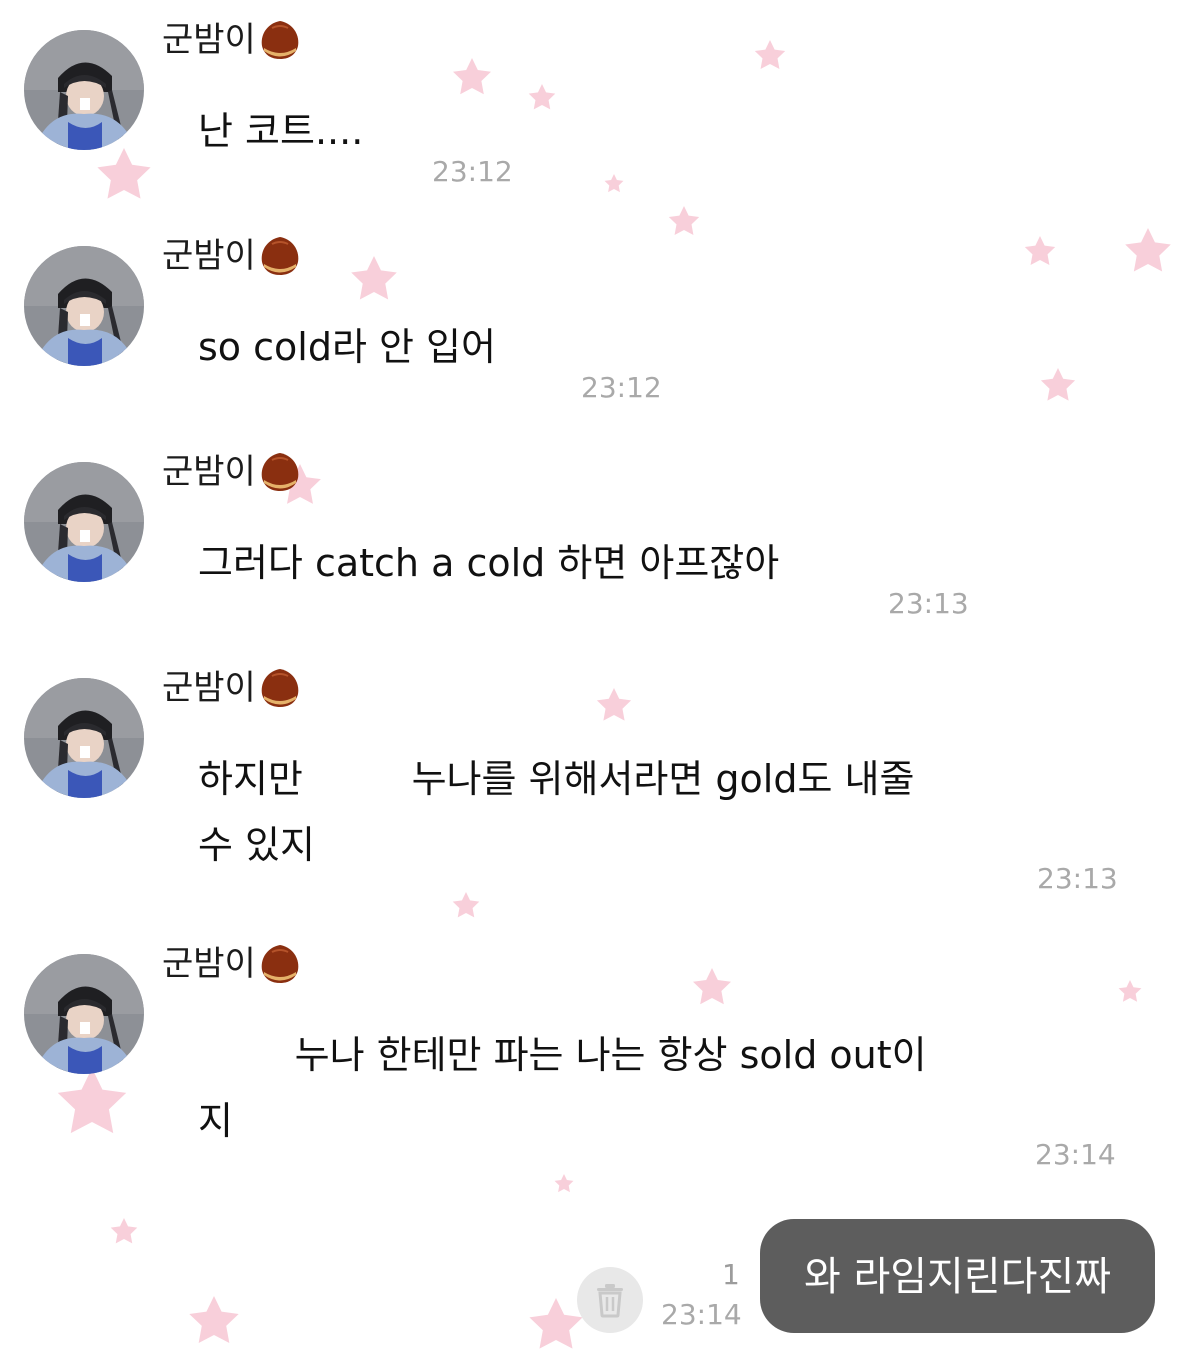 The height and width of the screenshot is (1356, 1179). What do you see at coordinates (562, 1088) in the screenshot?
I see `message-text: 누나 한테만 파는 나는 항상 sold out이 지` at bounding box center [562, 1088].